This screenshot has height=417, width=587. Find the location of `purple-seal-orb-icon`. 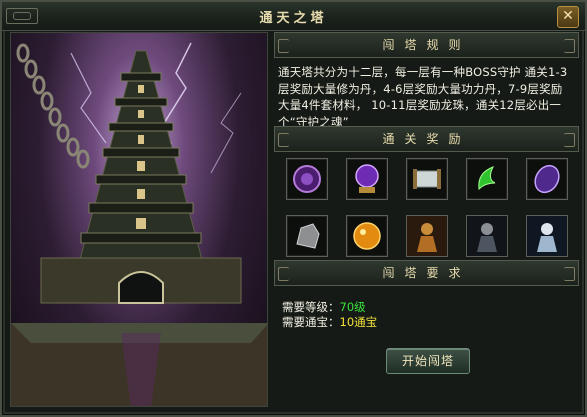

purple-seal-orb-icon is located at coordinates (307, 179).